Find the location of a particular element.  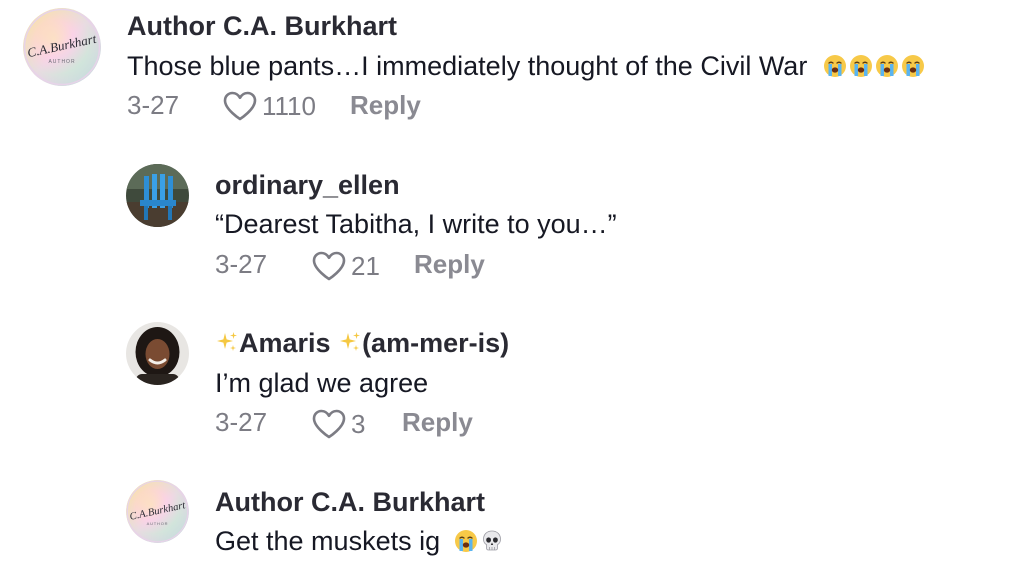

comment-text: Get the muskets ig is located at coordinates (359, 541).